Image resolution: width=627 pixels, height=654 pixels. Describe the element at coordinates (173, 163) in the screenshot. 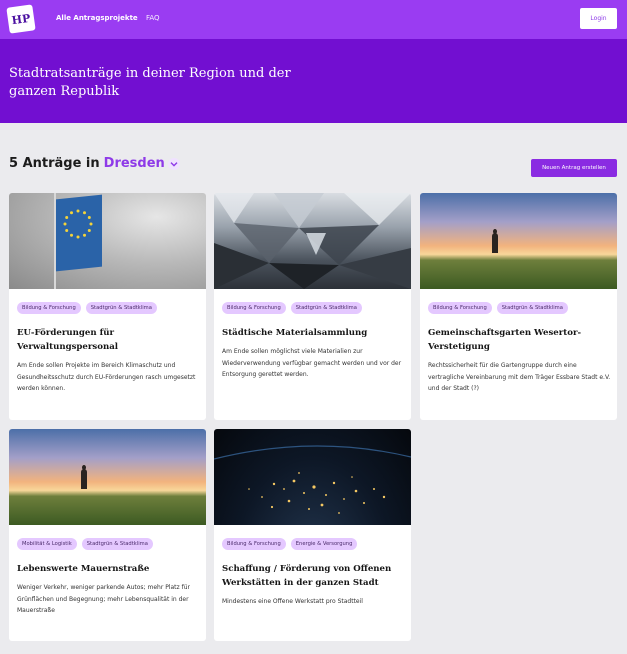

I see `chevron-down-icon` at that location.